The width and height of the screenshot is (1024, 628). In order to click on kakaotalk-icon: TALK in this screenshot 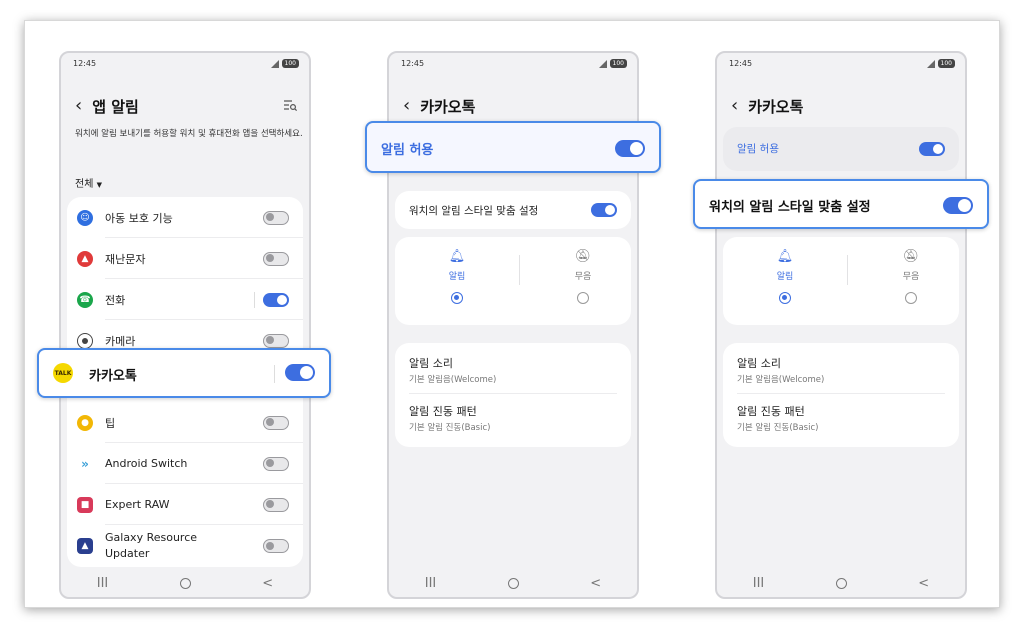, I will do `click(63, 373)`.